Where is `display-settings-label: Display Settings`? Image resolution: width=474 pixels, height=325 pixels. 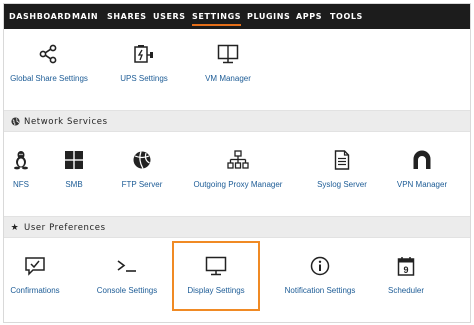
display-settings-label: Display Settings is located at coordinates (216, 290).